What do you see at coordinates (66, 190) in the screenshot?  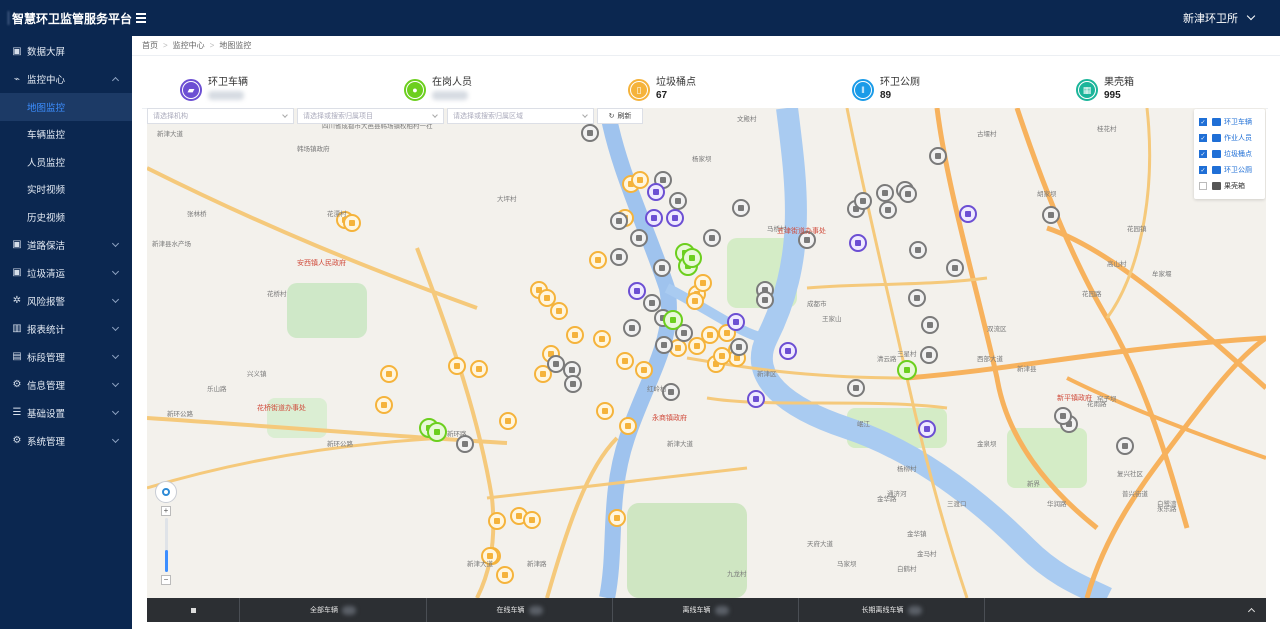 I see `sidebar-subitem-live-video: 实时视频` at bounding box center [66, 190].